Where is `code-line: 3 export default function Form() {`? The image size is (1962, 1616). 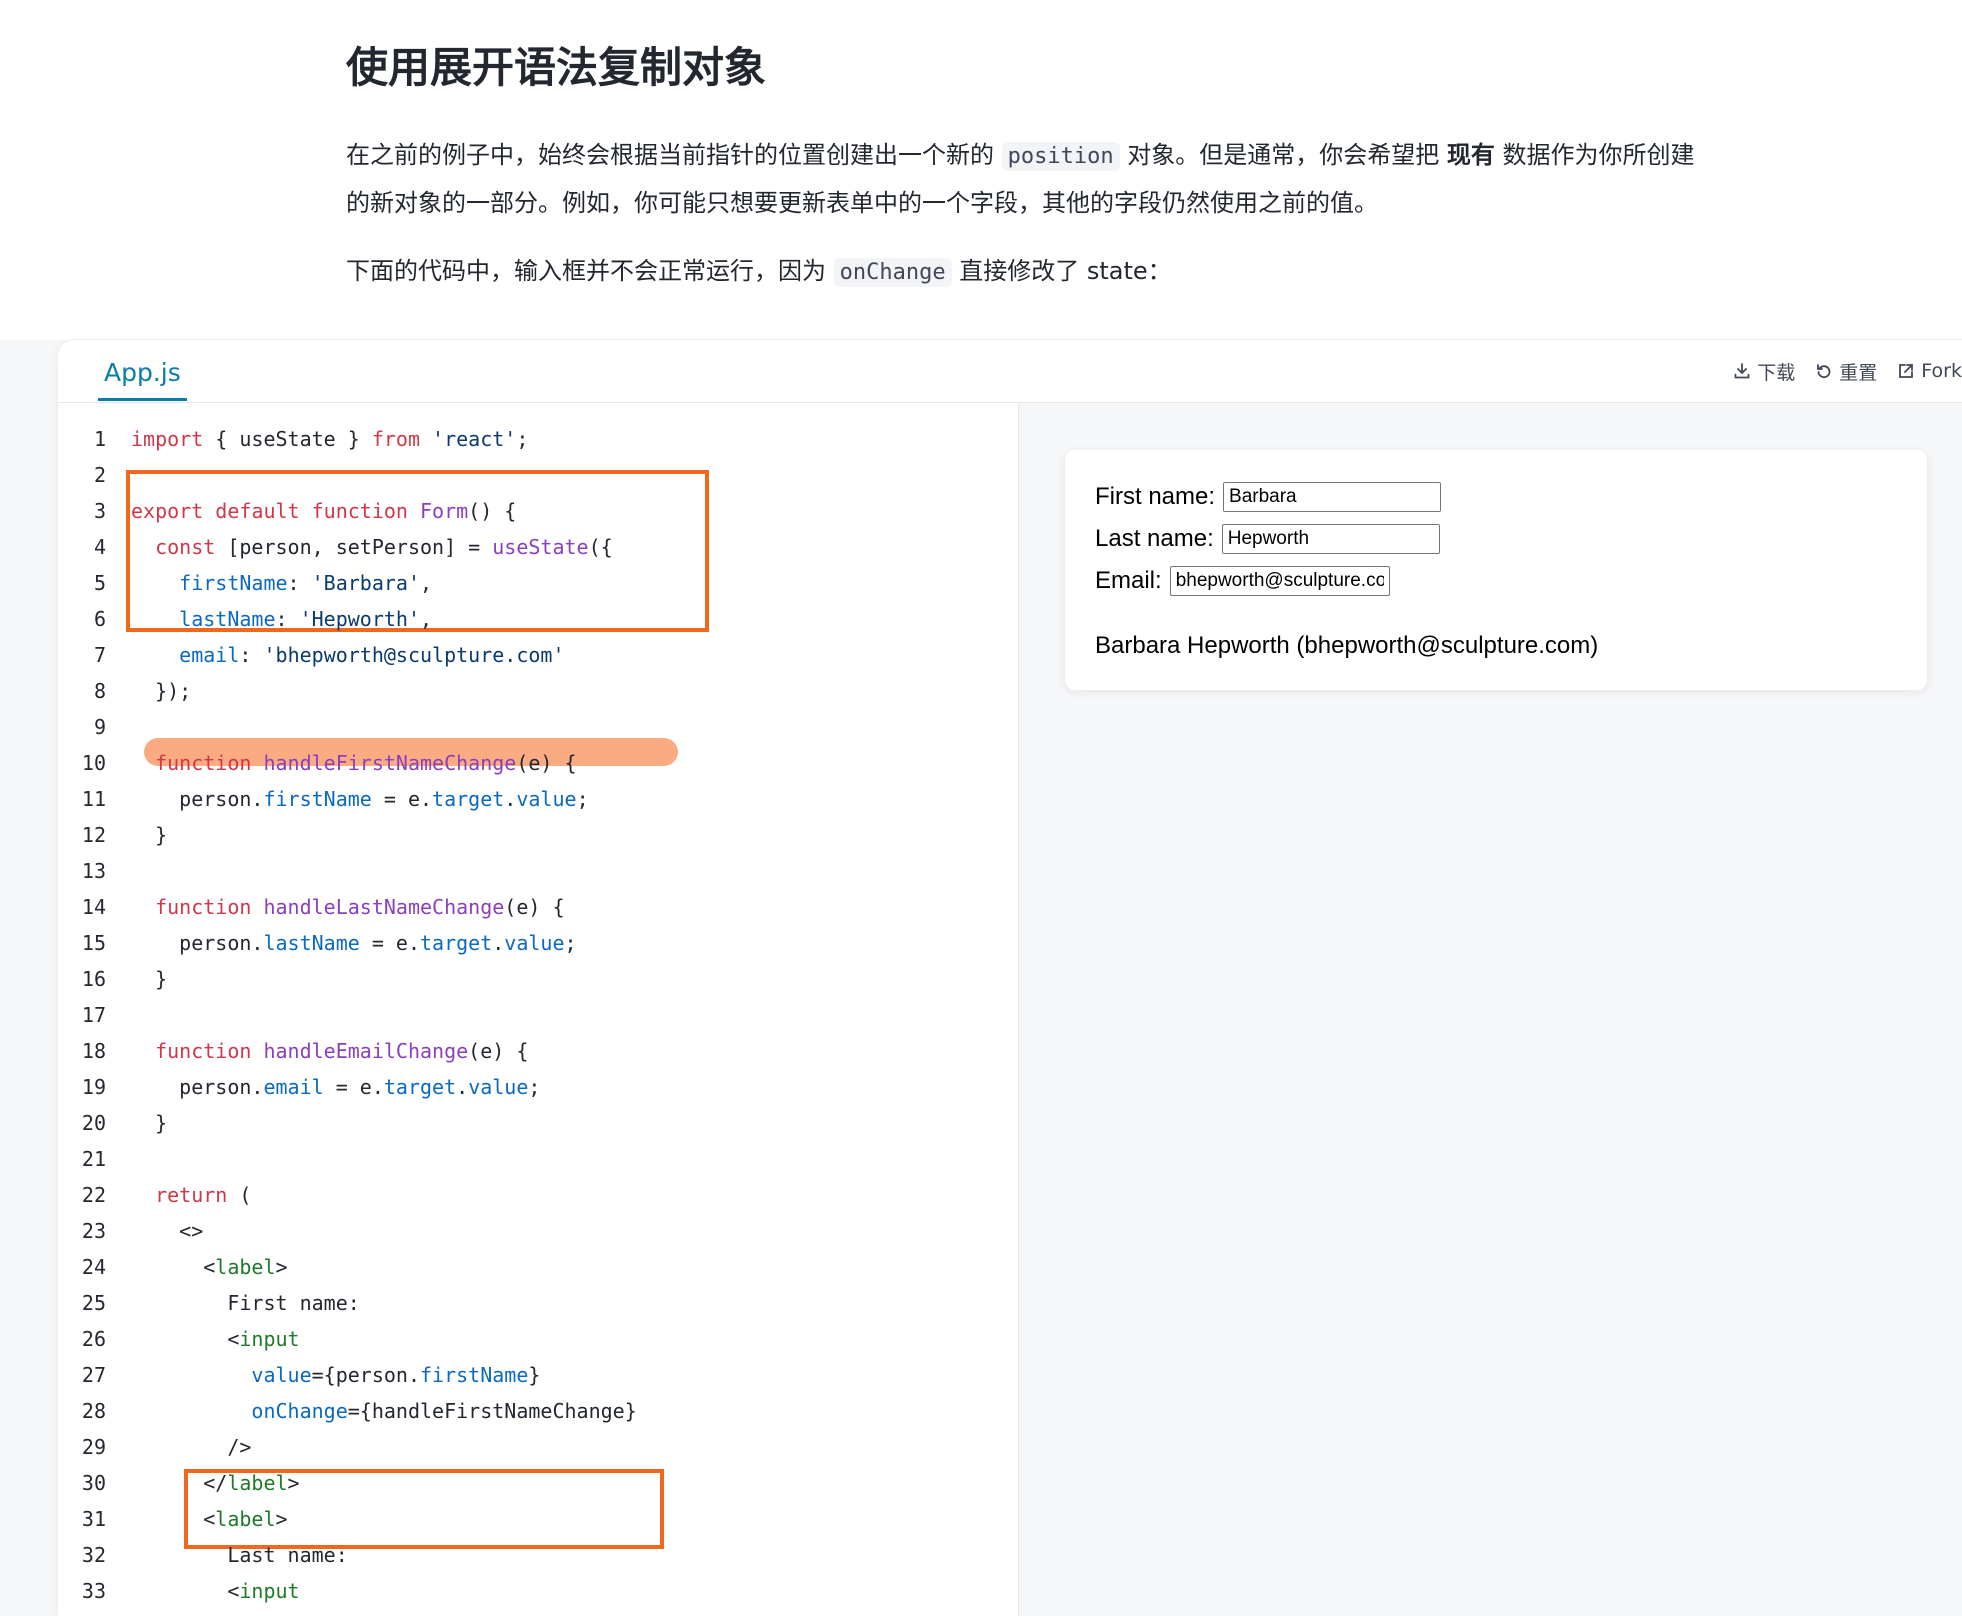 code-line: 3 export default function Form() { is located at coordinates (538, 511).